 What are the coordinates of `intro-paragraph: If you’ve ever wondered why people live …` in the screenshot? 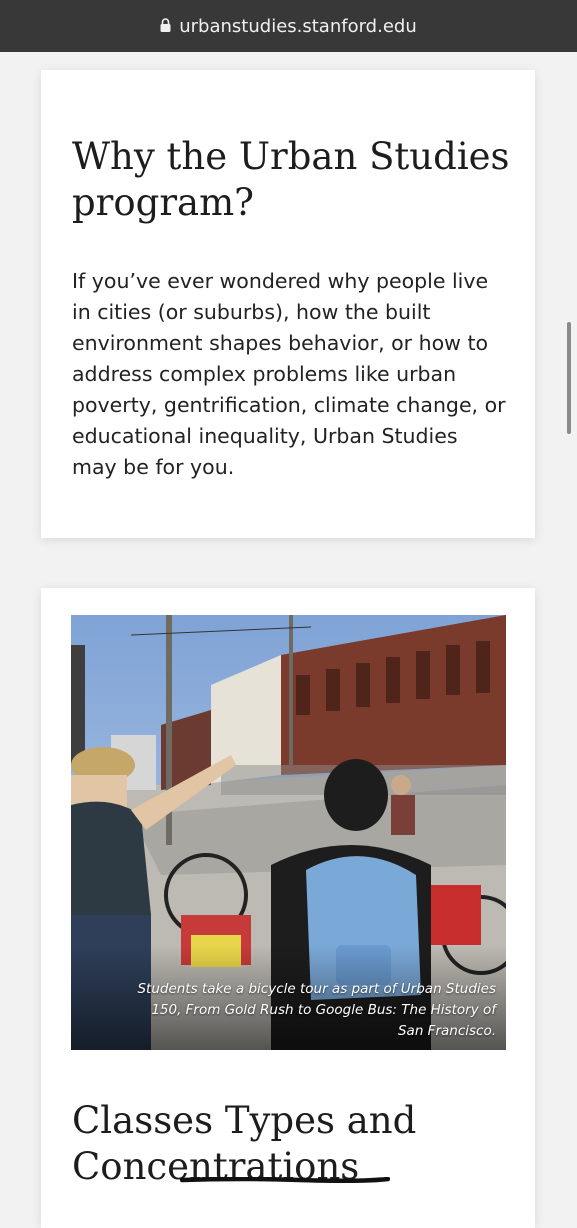 It's located at (289, 374).